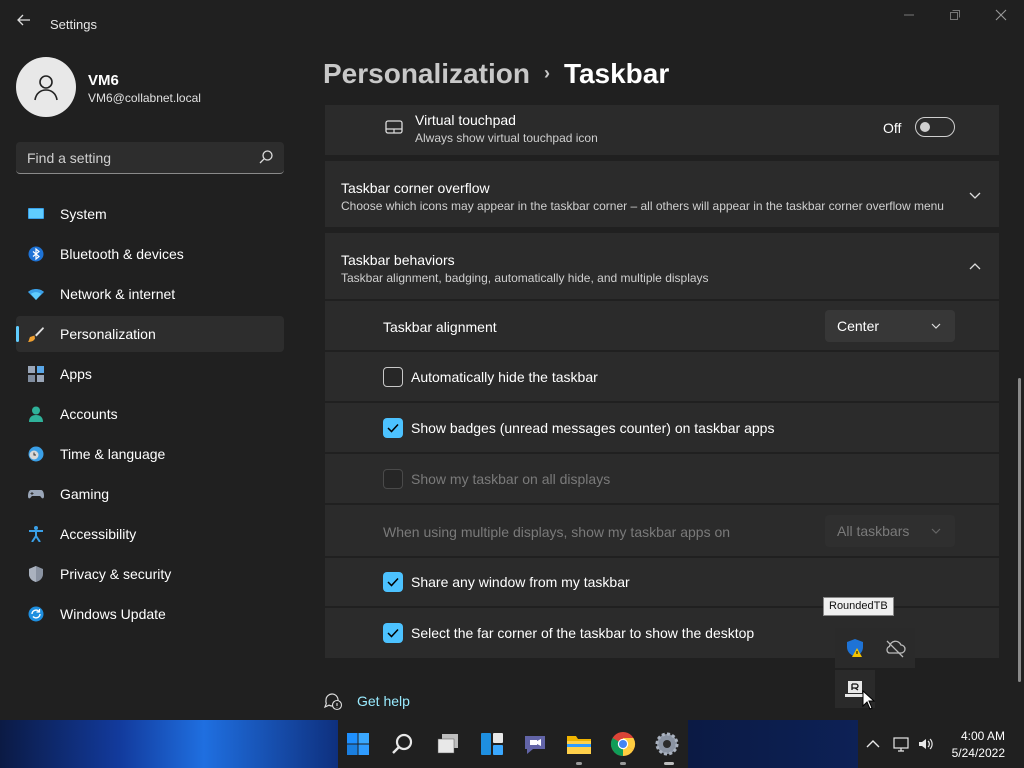 The width and height of the screenshot is (1024, 768). I want to click on search-box, so click(150, 158).